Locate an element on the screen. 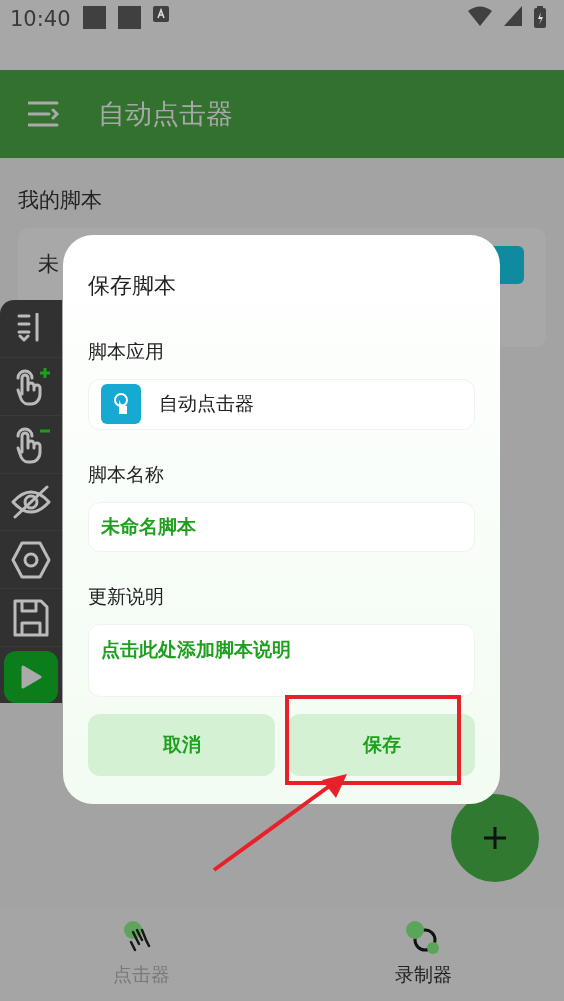 This screenshot has height=1001, width=564. play-icon is located at coordinates (31, 677).